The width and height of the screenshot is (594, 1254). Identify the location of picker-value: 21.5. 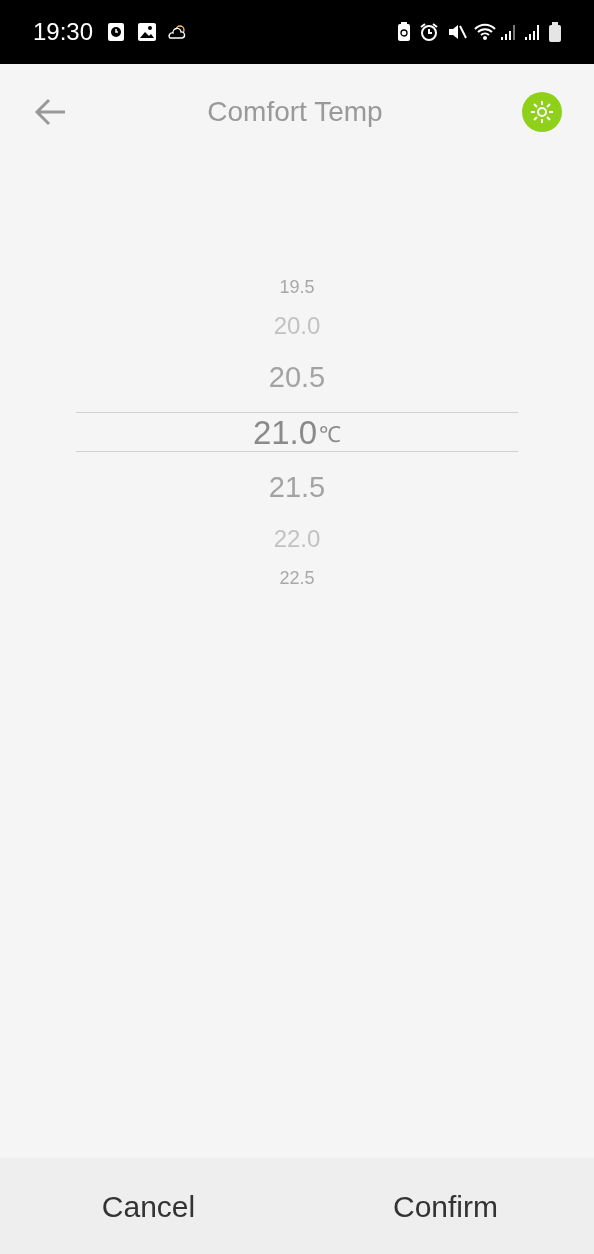
(297, 487).